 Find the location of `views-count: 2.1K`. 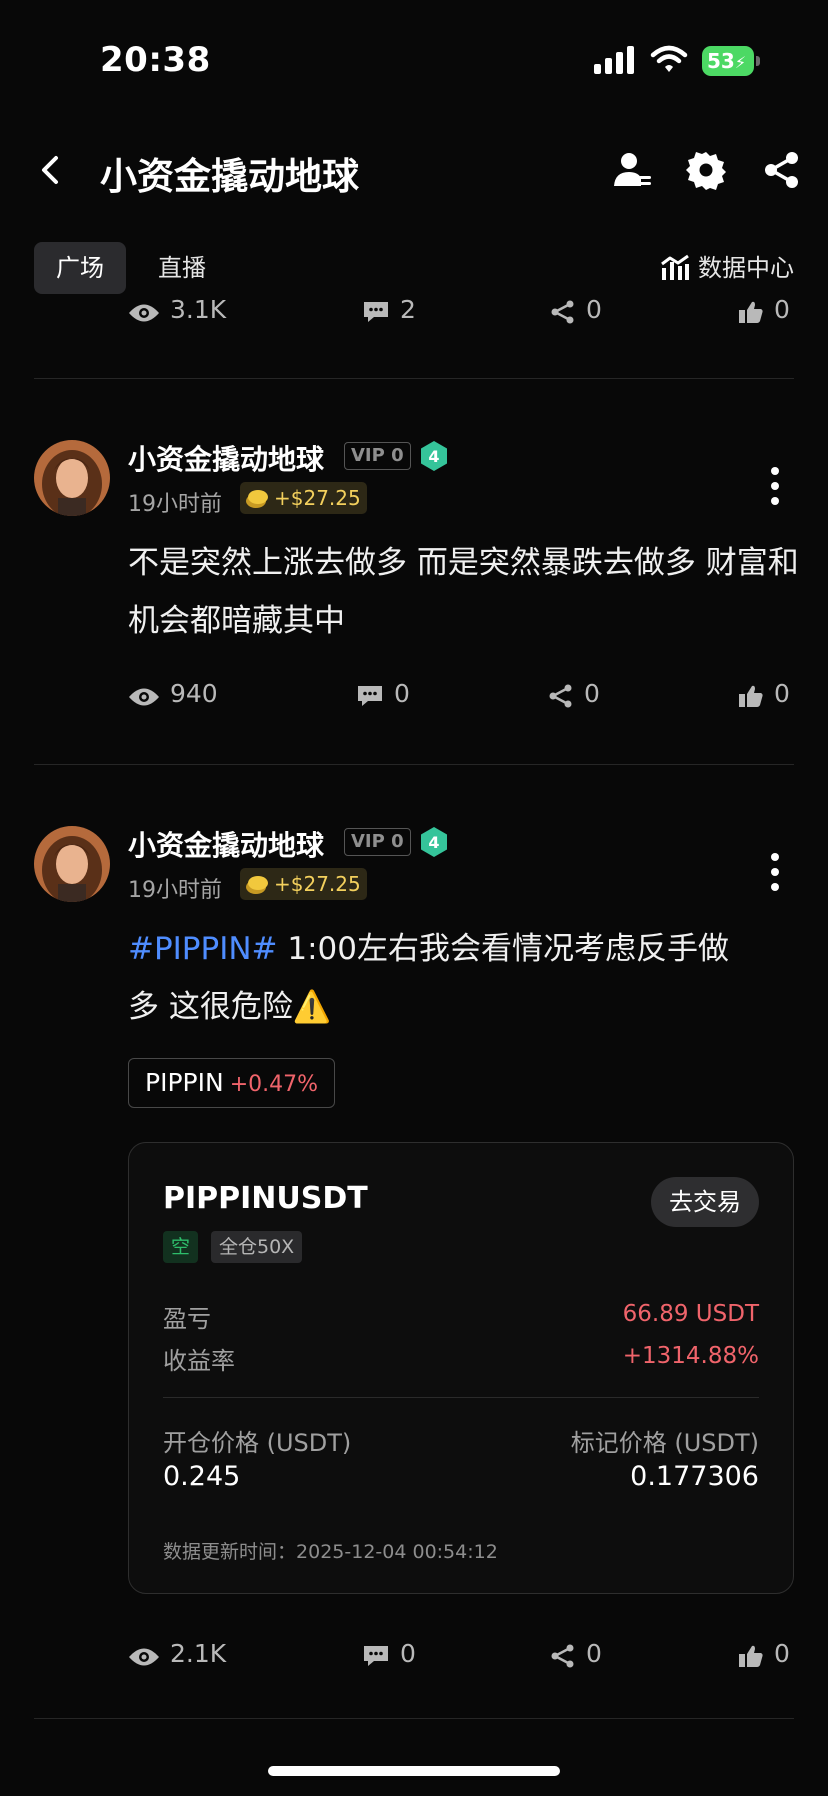

views-count: 2.1K is located at coordinates (198, 1653).